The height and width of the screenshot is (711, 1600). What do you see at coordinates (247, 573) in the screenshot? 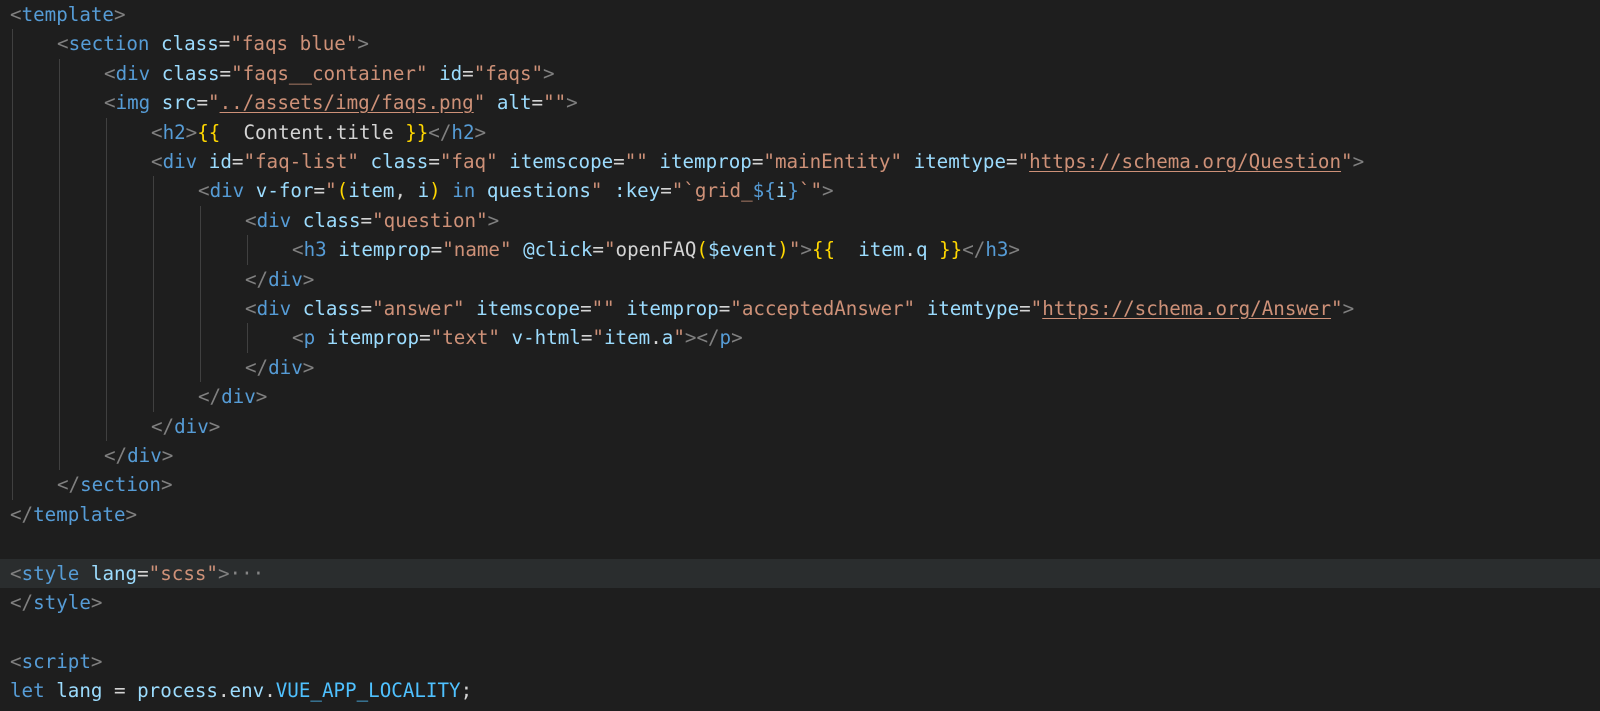
I see `fold-ellipsis-icon: ···` at bounding box center [247, 573].